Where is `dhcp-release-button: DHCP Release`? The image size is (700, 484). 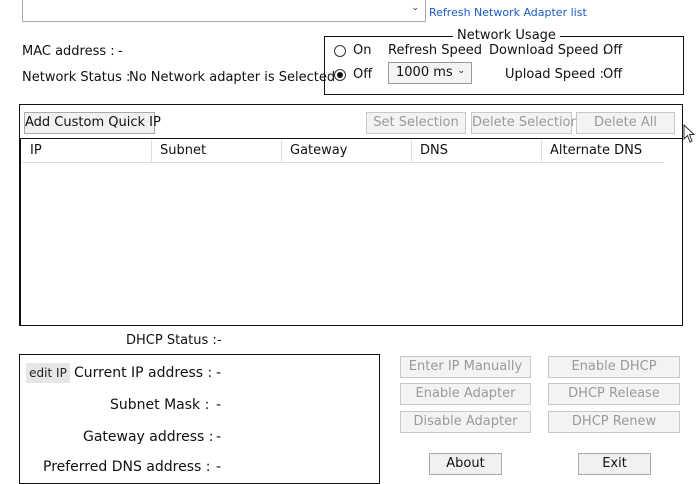
dhcp-release-button: DHCP Release is located at coordinates (614, 394).